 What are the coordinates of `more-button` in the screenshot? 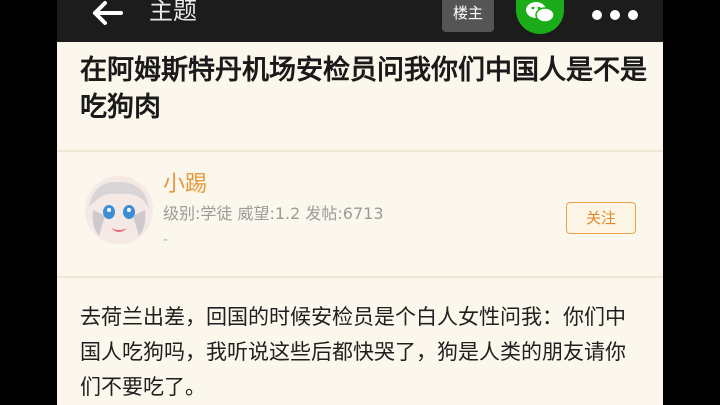 It's located at (615, 13).